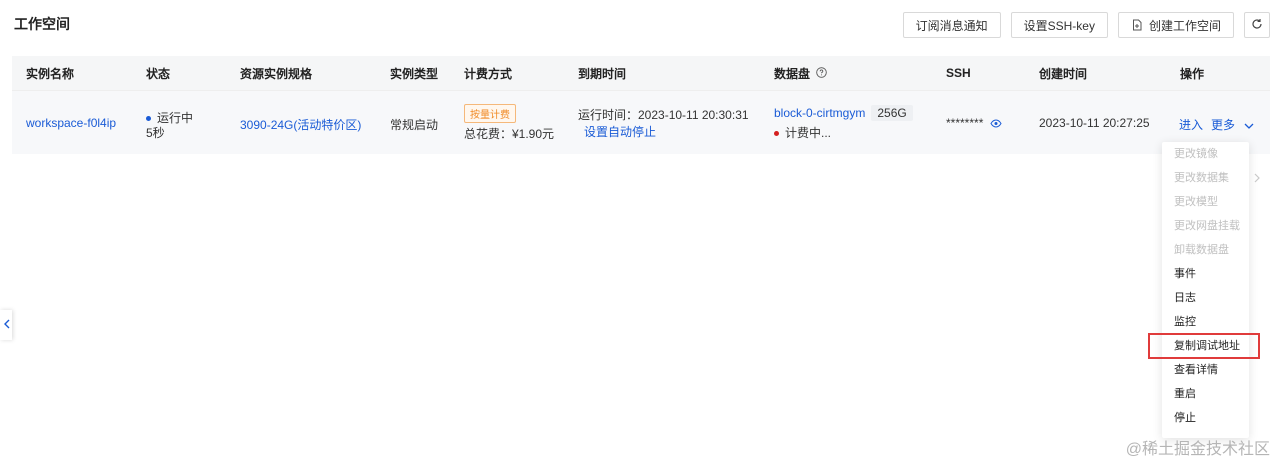  Describe the element at coordinates (776, 134) in the screenshot. I see `billing-dot-icon` at that location.